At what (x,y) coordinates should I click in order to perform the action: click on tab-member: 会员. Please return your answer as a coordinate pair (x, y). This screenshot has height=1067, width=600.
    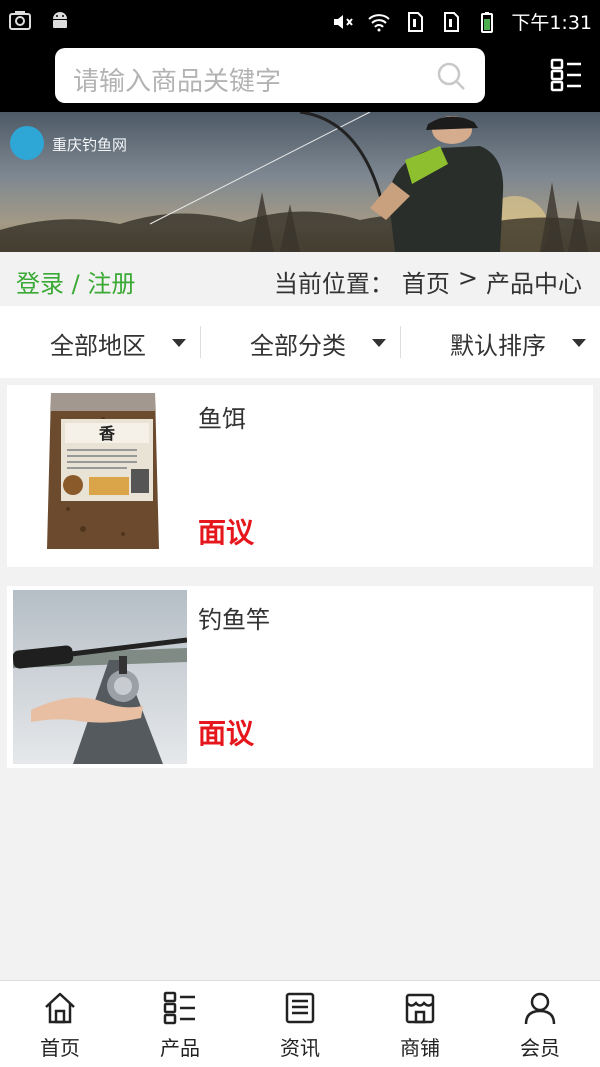
    Looking at the image, I should click on (540, 1024).